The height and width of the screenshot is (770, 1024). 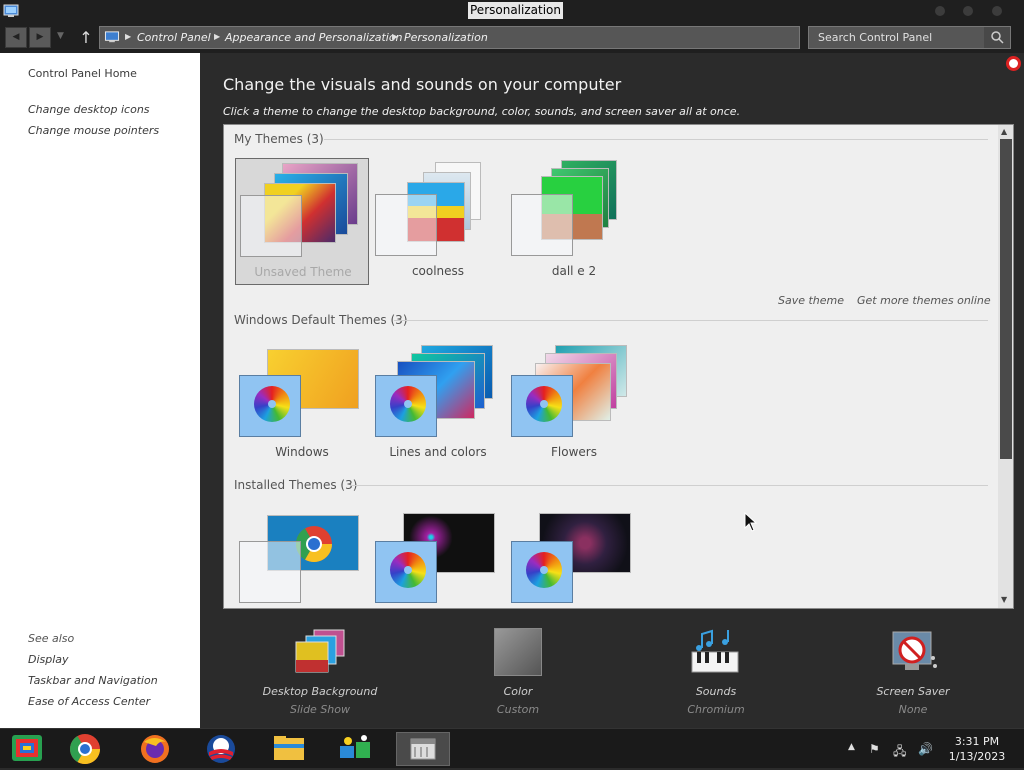 What do you see at coordinates (977, 749) in the screenshot?
I see `clock: 3:31 PM 1/13/2023` at bounding box center [977, 749].